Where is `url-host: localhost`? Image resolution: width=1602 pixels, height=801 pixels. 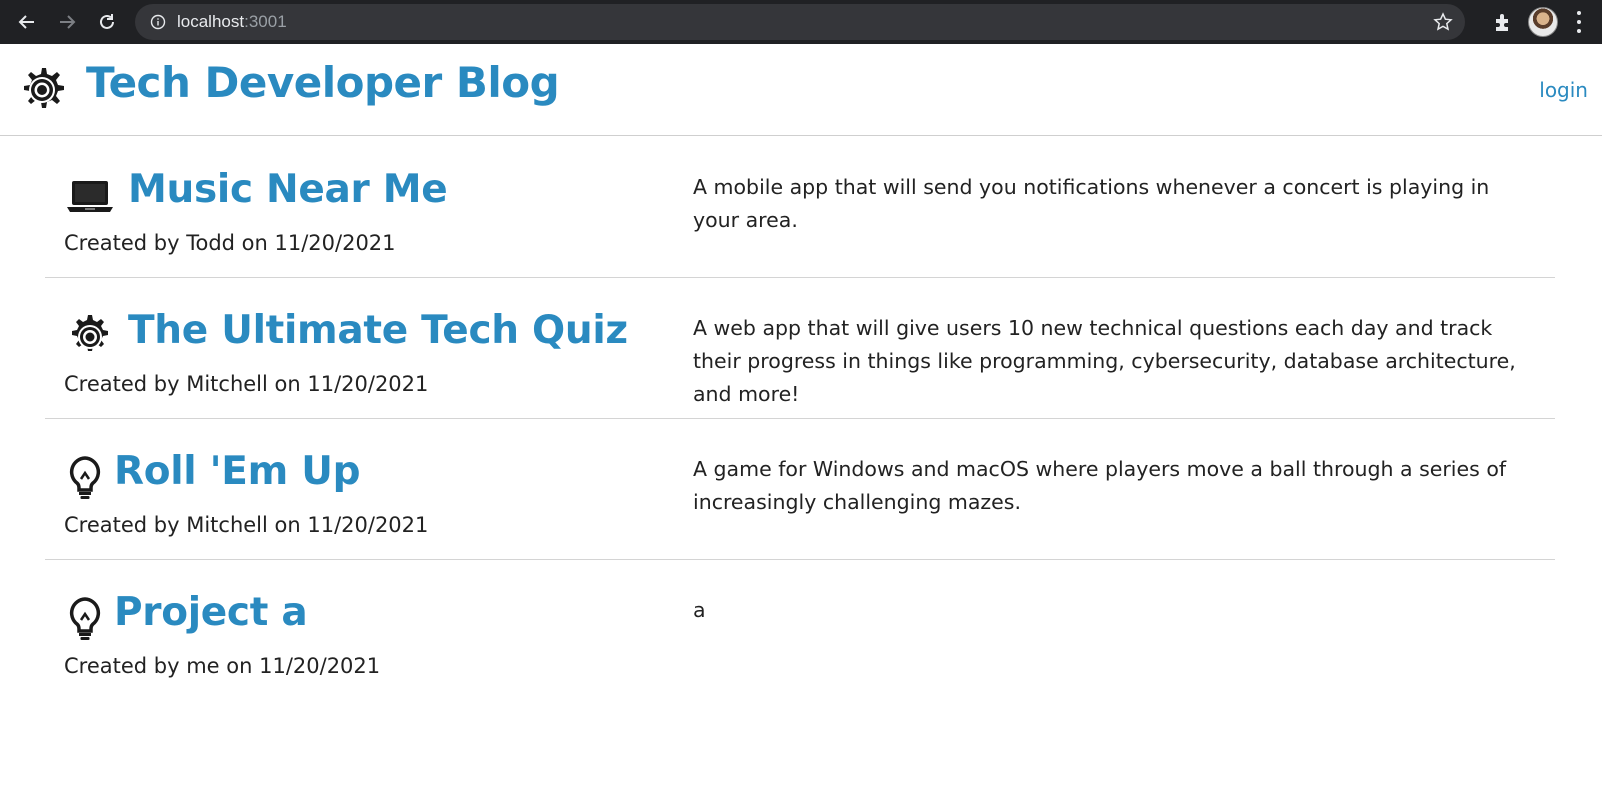 url-host: localhost is located at coordinates (211, 21).